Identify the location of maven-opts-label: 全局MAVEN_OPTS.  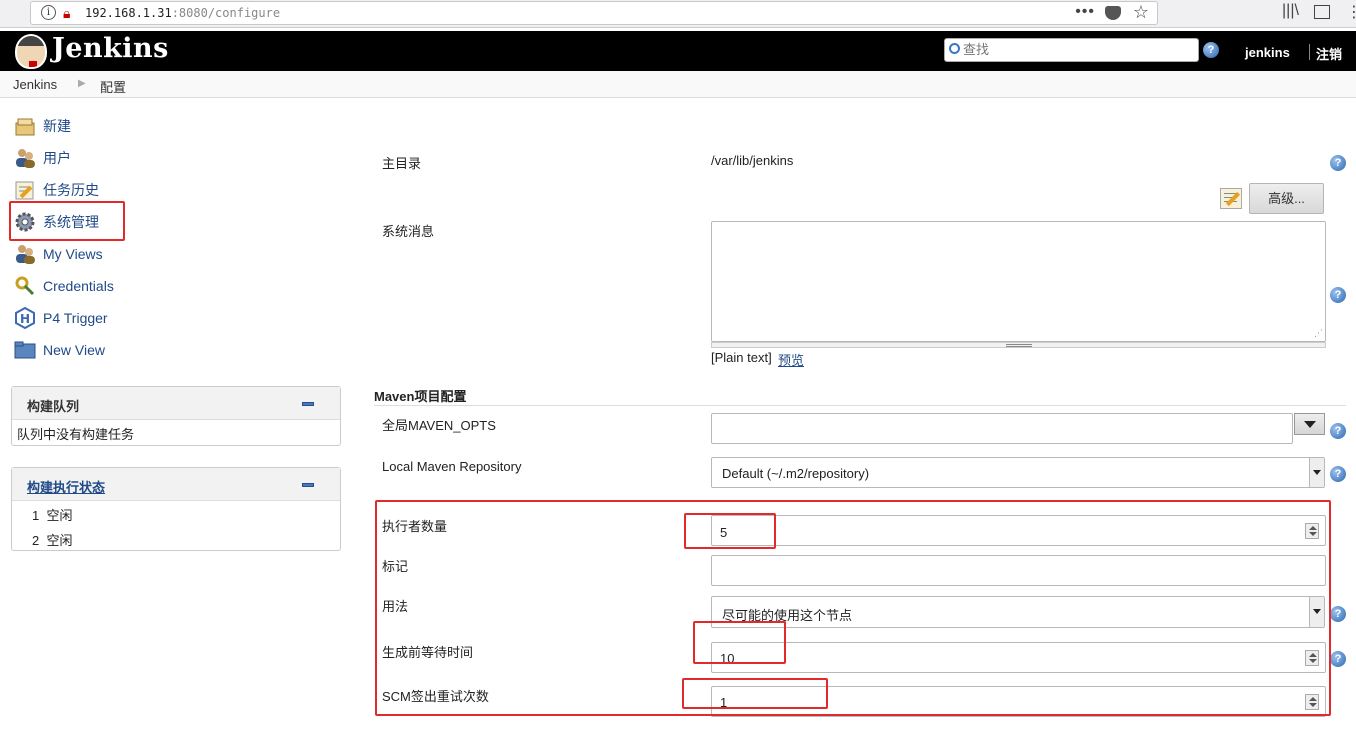
(439, 425).